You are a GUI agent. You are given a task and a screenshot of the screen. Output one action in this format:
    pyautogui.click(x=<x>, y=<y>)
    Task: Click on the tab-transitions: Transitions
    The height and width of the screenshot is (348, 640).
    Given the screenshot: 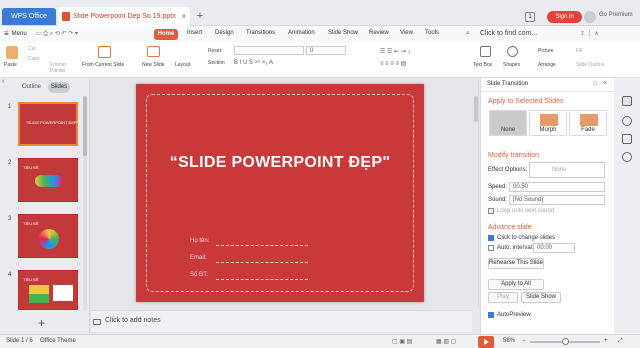 What is the action you would take?
    pyautogui.click(x=260, y=33)
    